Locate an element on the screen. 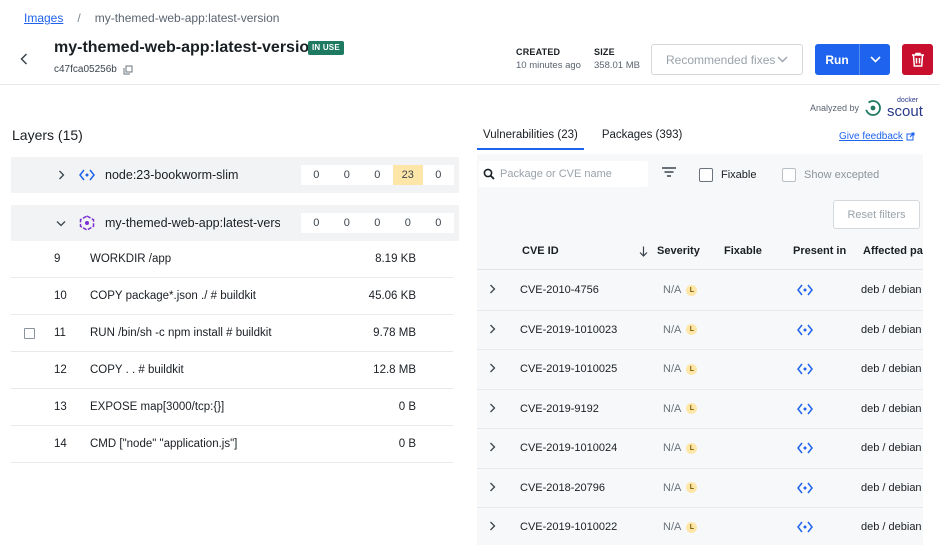 Image resolution: width=940 pixels, height=545 pixels. layer-index: 13 is located at coordinates (60, 407).